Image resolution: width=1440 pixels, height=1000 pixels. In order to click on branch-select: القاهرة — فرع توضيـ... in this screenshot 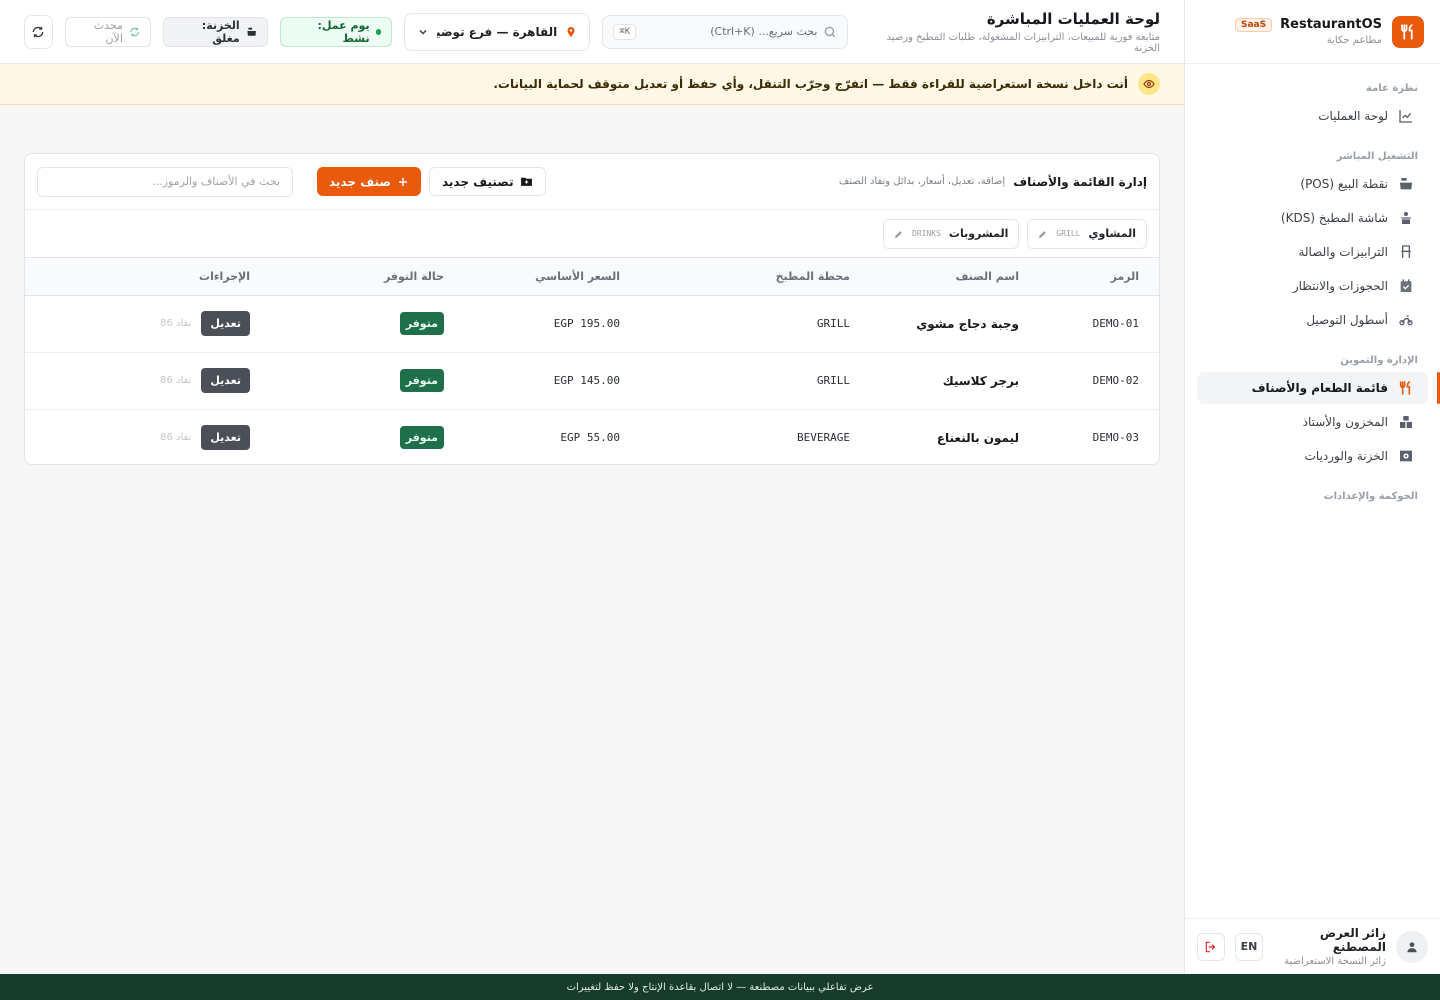, I will do `click(497, 31)`.